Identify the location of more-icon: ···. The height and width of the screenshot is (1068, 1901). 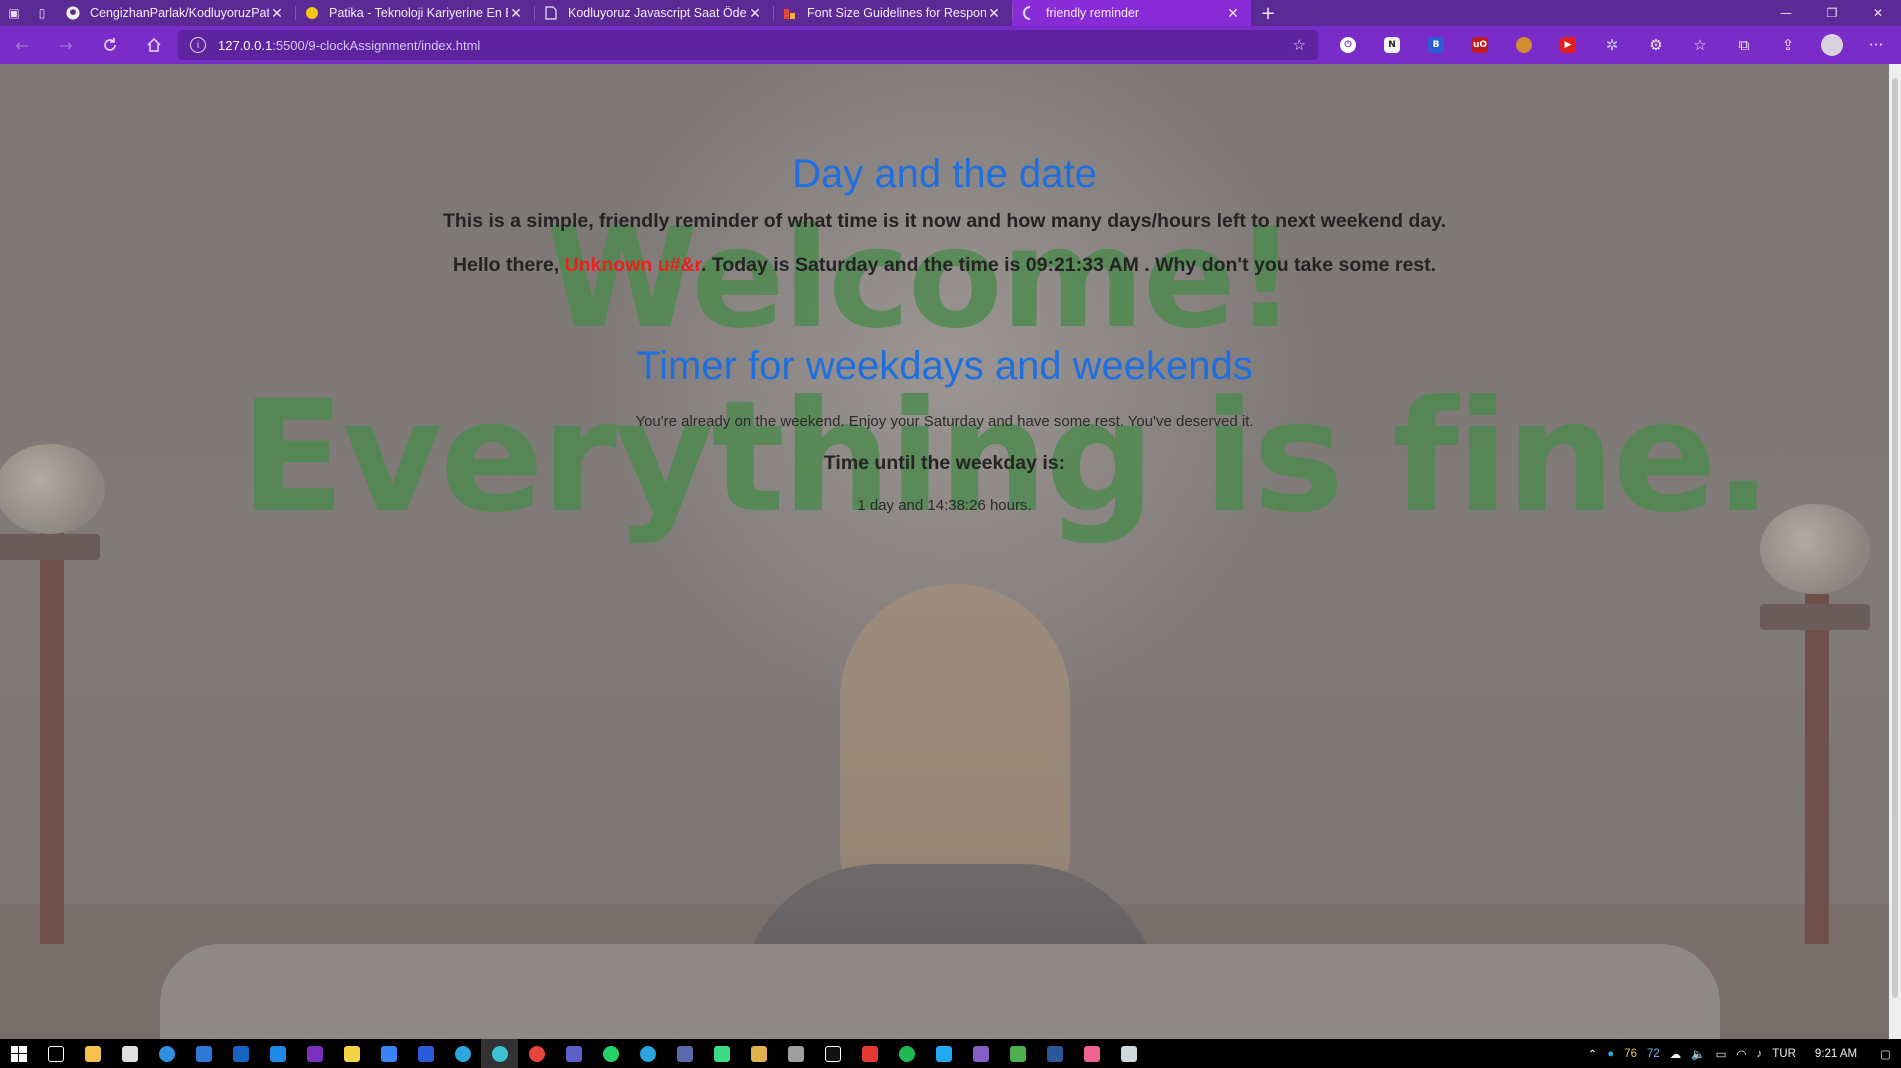
(1876, 45).